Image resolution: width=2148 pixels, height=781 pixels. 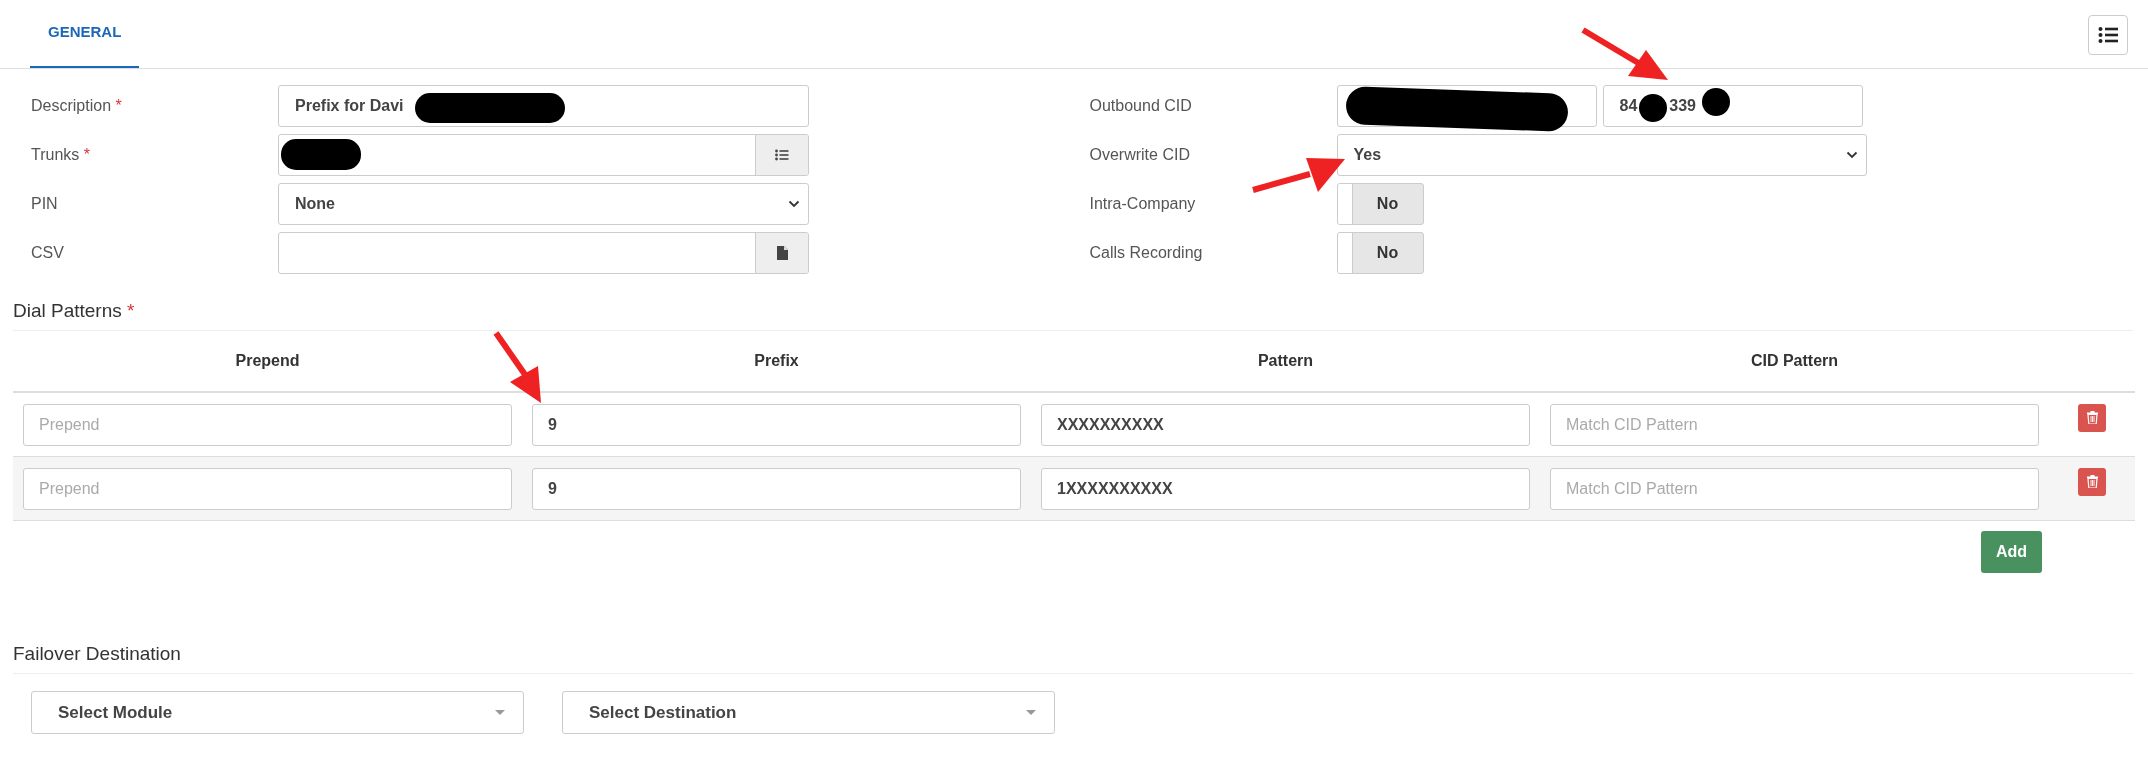 I want to click on destination-select: Select Module, so click(x=277, y=712).